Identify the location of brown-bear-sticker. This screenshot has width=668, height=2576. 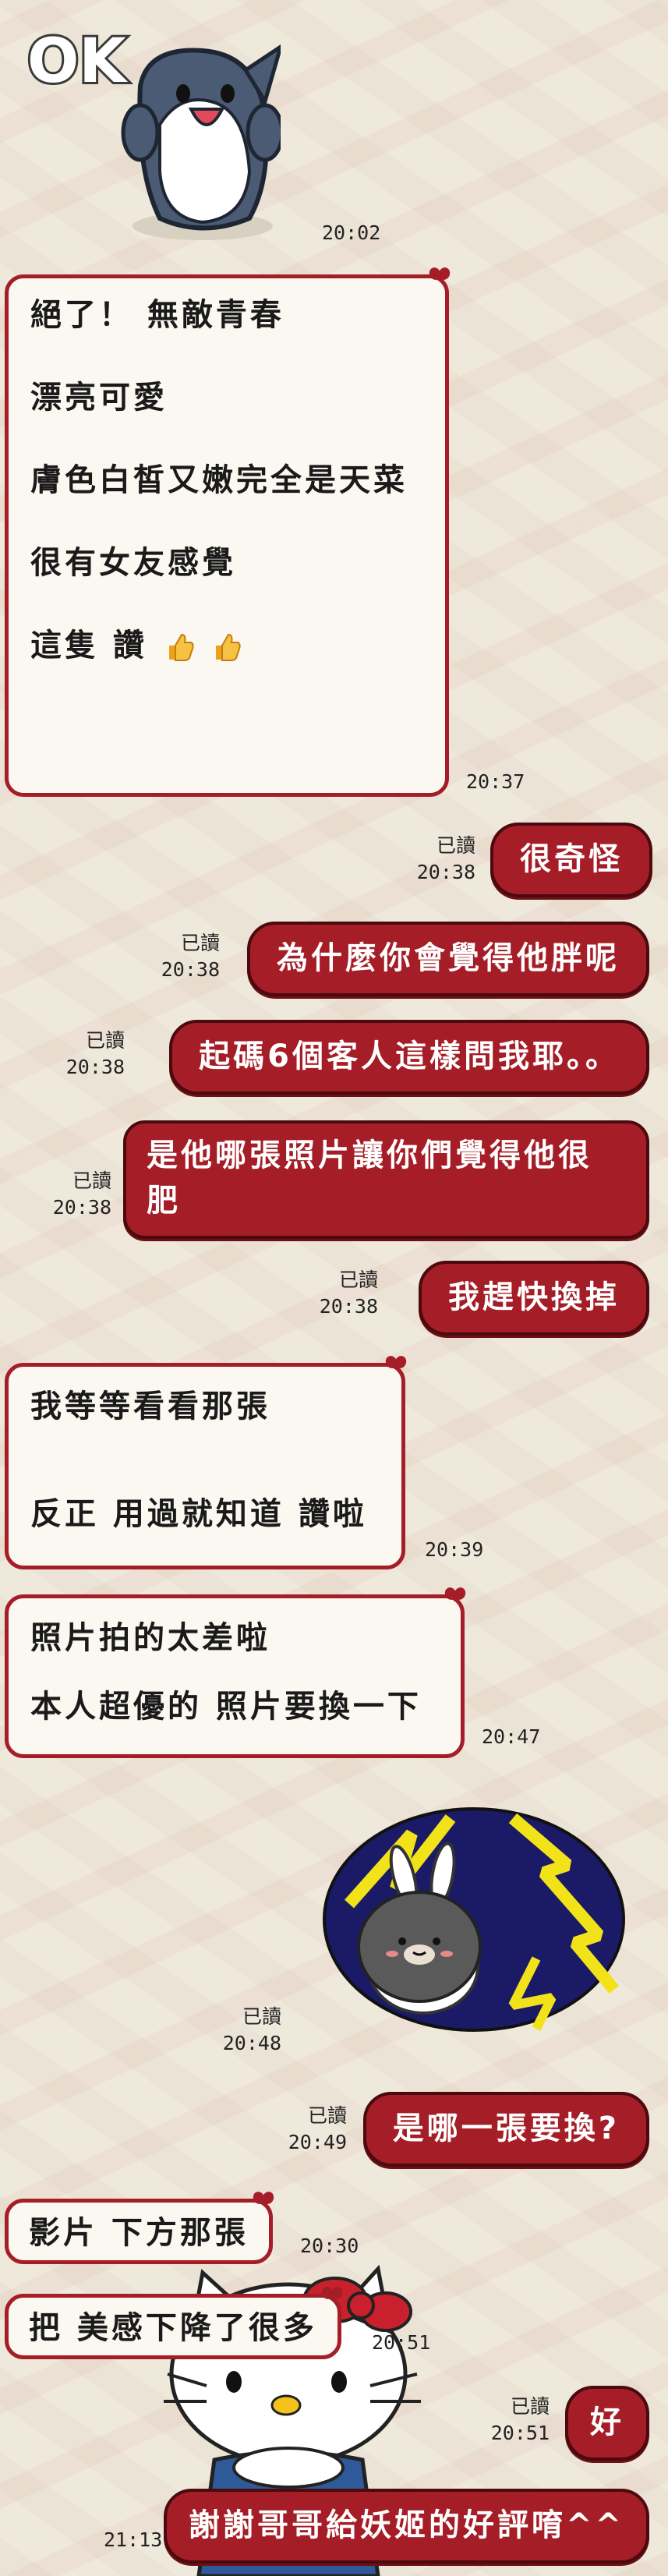
(472, 1918).